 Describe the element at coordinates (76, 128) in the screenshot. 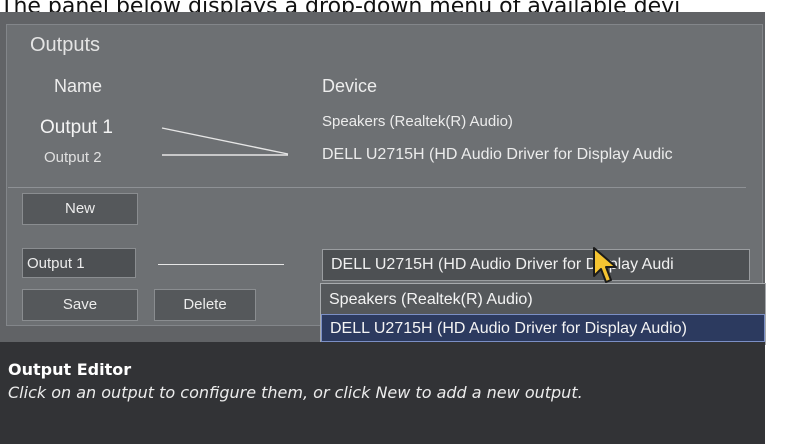

I see `output-1-name: Output 1` at that location.